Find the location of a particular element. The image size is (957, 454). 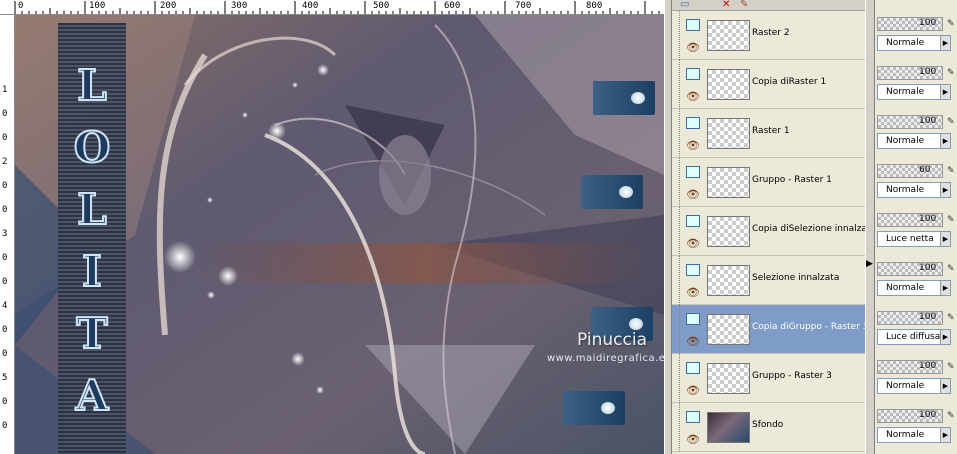

title-letter: O is located at coordinates (92, 147).